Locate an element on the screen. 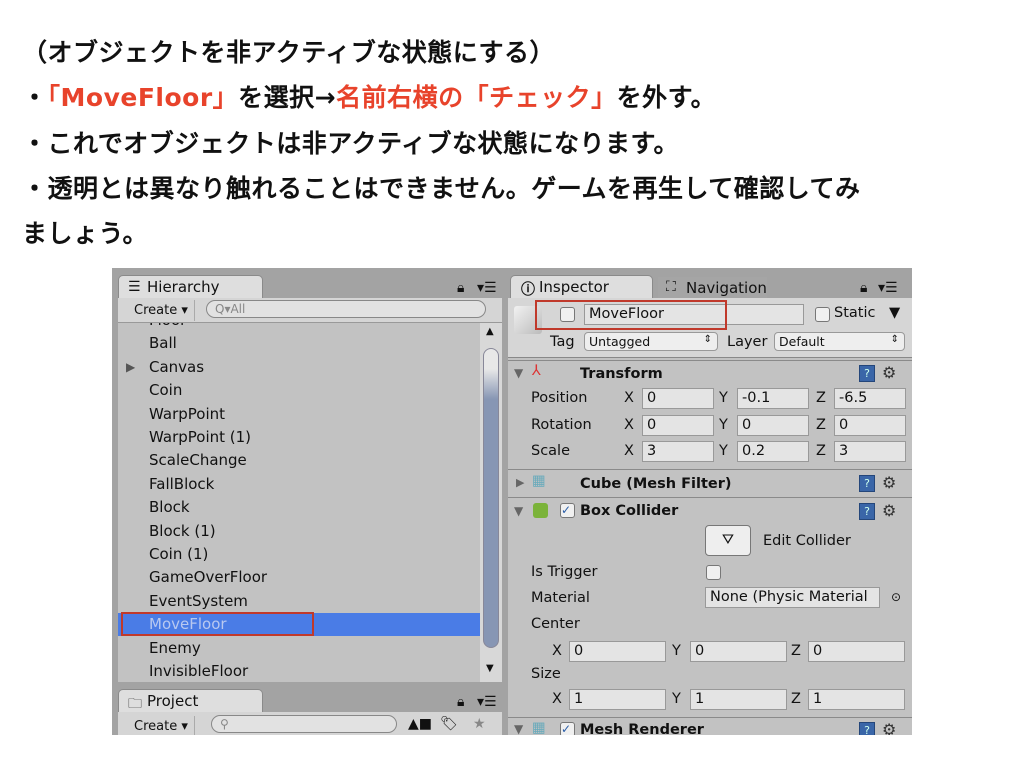 This screenshot has height=768, width=1024. hierarchy-item: ScaleChange is located at coordinates (198, 460).